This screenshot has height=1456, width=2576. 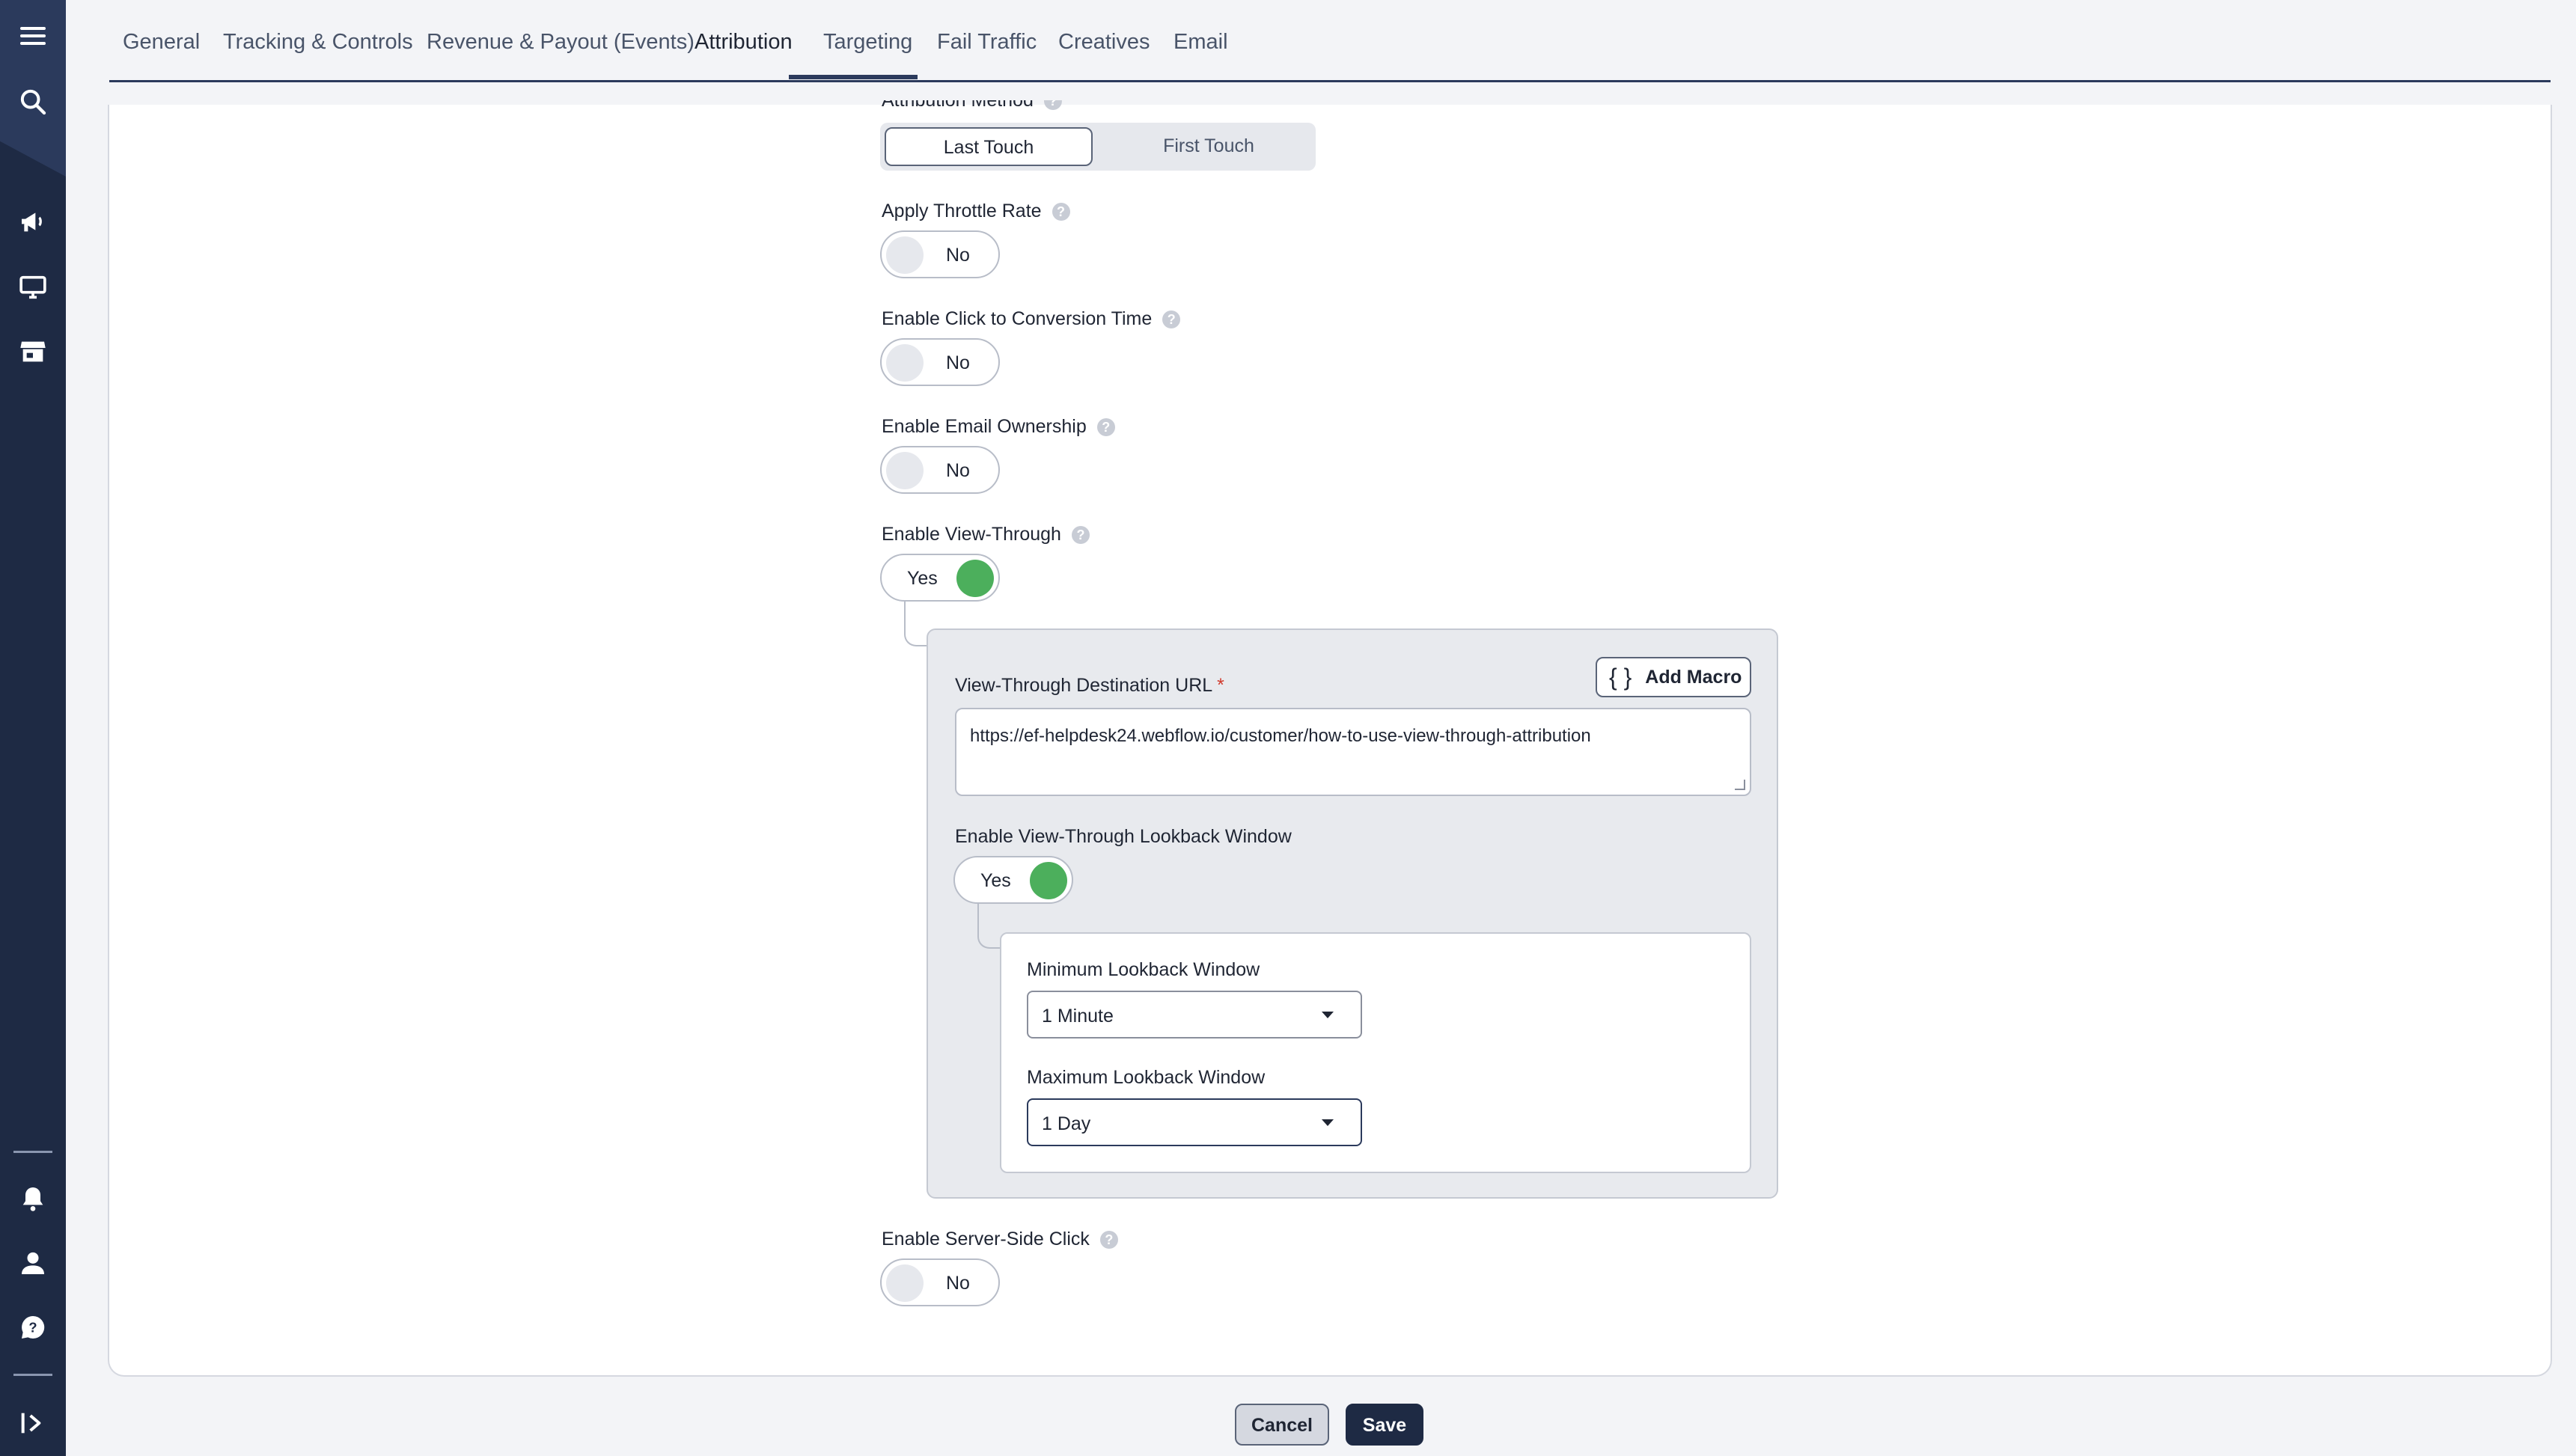 I want to click on min-lookback-select: 1 Minute, so click(x=1194, y=1015).